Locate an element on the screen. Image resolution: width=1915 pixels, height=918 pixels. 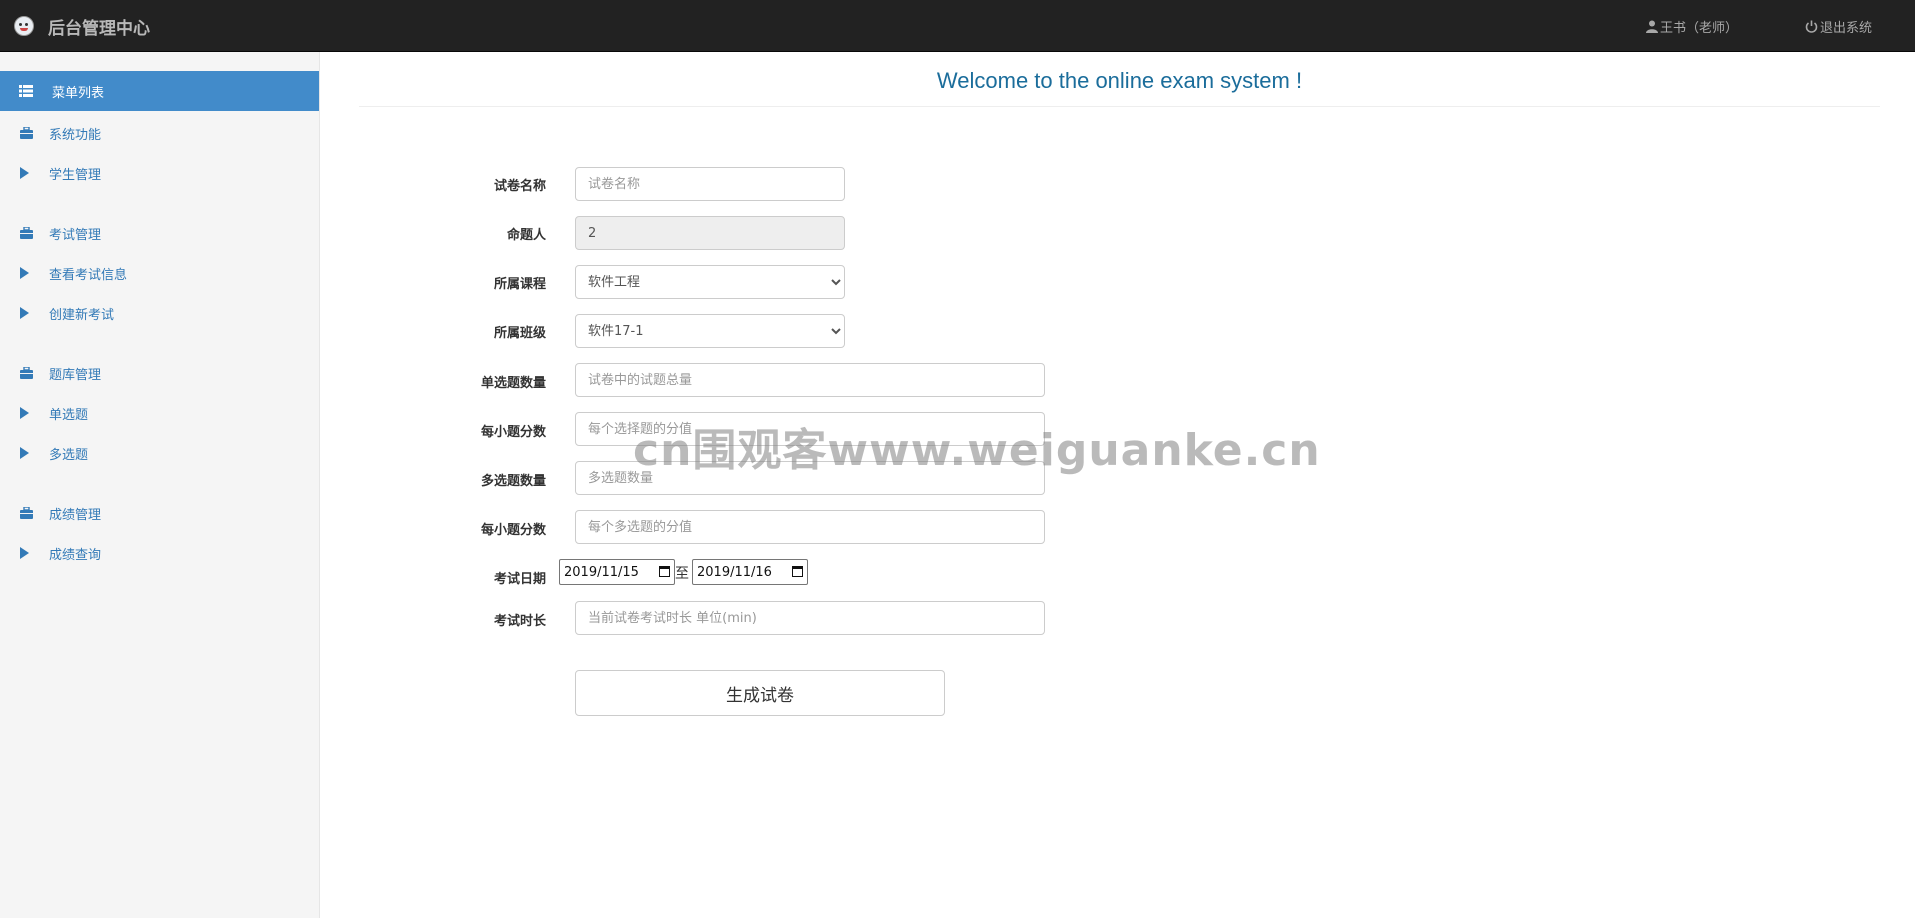
exam-end-date: 2019/11/16 is located at coordinates (750, 572).